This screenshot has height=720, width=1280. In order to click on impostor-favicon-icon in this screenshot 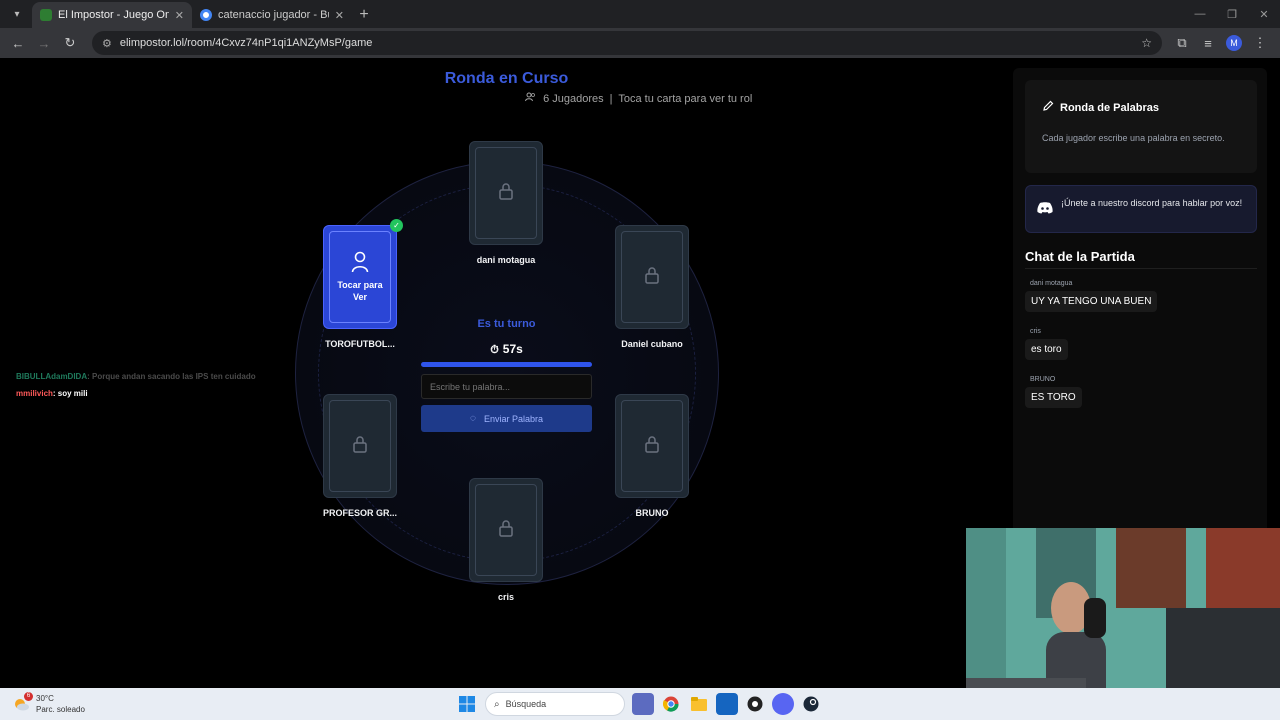, I will do `click(46, 15)`.